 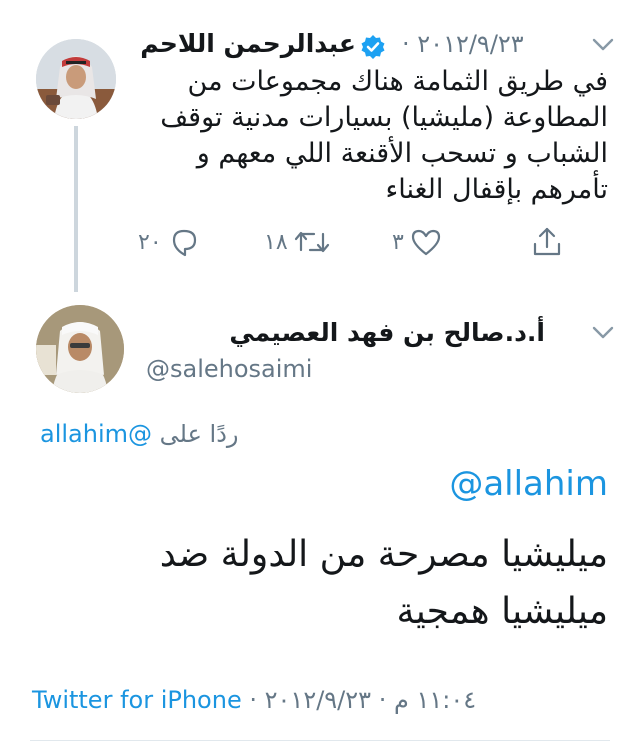 I want to click on tweet-text: ميليشيا مصرحة من الدولة ضد ميليشيا همجية, so click(x=383, y=583).